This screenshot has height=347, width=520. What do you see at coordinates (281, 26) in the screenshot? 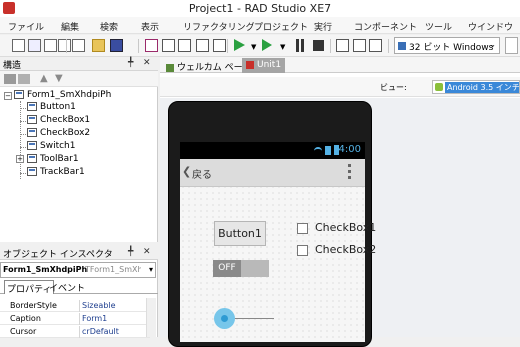
I see `menu-project: プロジェクト` at bounding box center [281, 26].